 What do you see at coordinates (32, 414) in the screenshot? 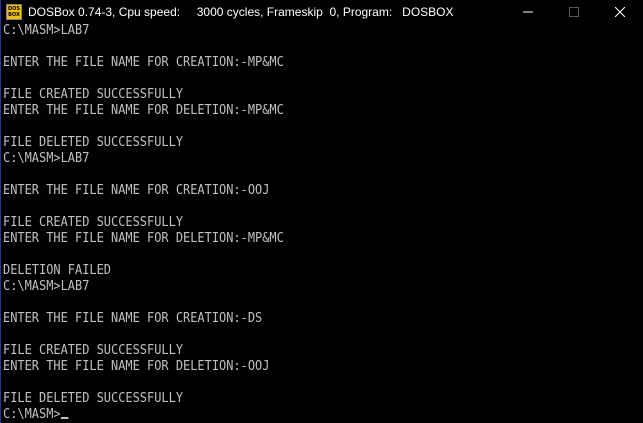
I see `terminal-line-text: C:\MASM>` at bounding box center [32, 414].